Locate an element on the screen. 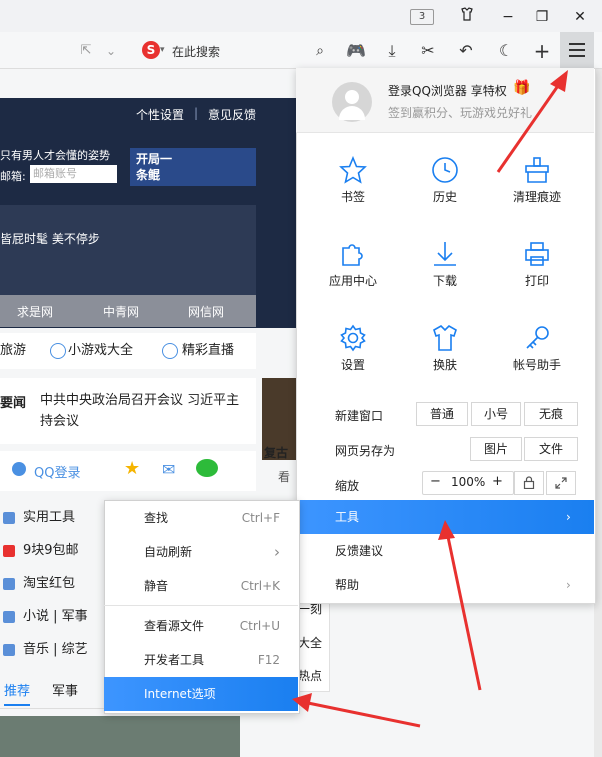 The image size is (602, 757). arrow-to-internet-options is located at coordinates (356, 710).